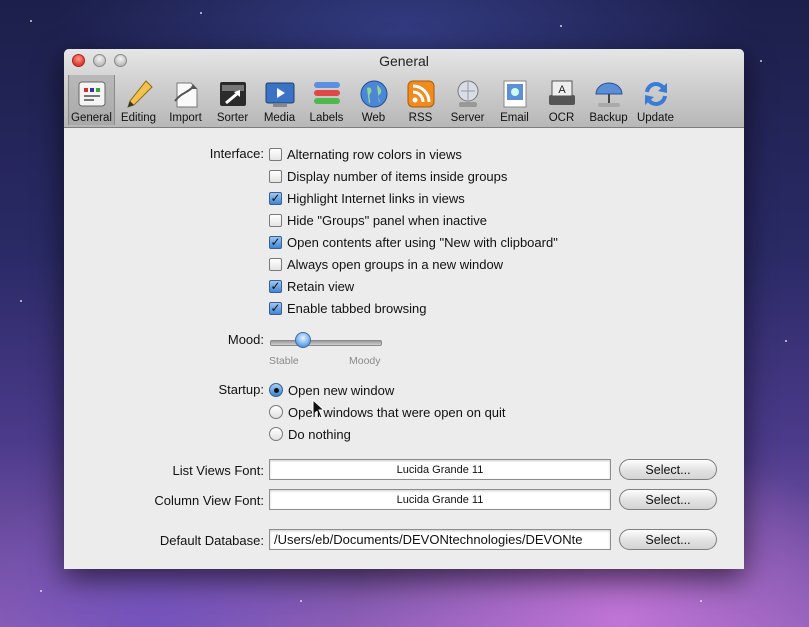  Describe the element at coordinates (440, 469) in the screenshot. I see `list-views-font-field: Lucida Grande 11` at that location.